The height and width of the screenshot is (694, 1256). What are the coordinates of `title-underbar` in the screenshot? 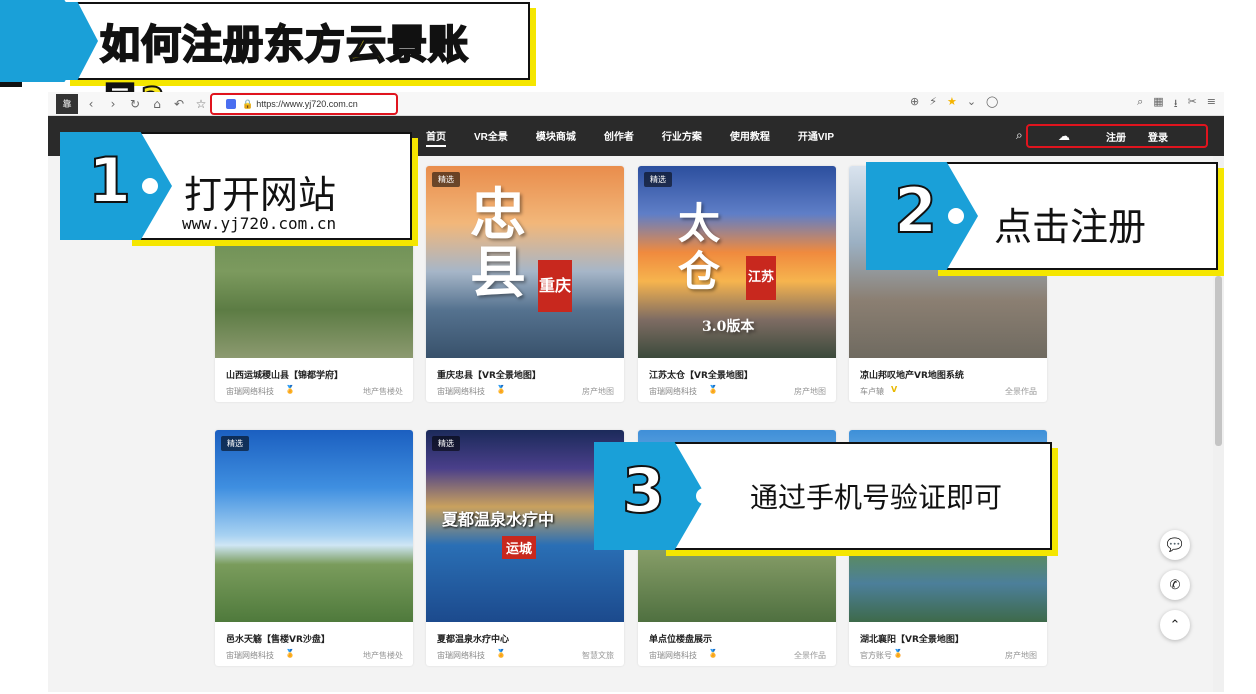 It's located at (11, 84).